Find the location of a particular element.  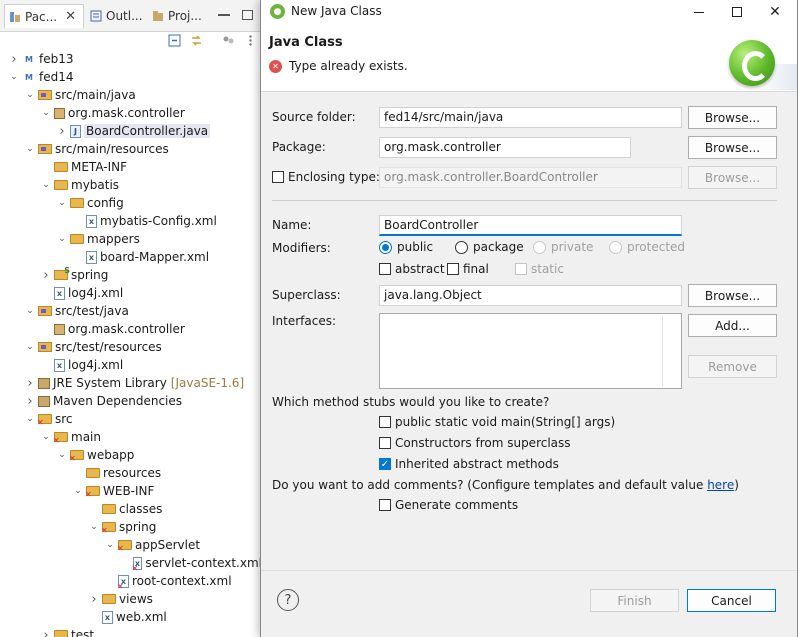

view-menu-icon is located at coordinates (228, 40).